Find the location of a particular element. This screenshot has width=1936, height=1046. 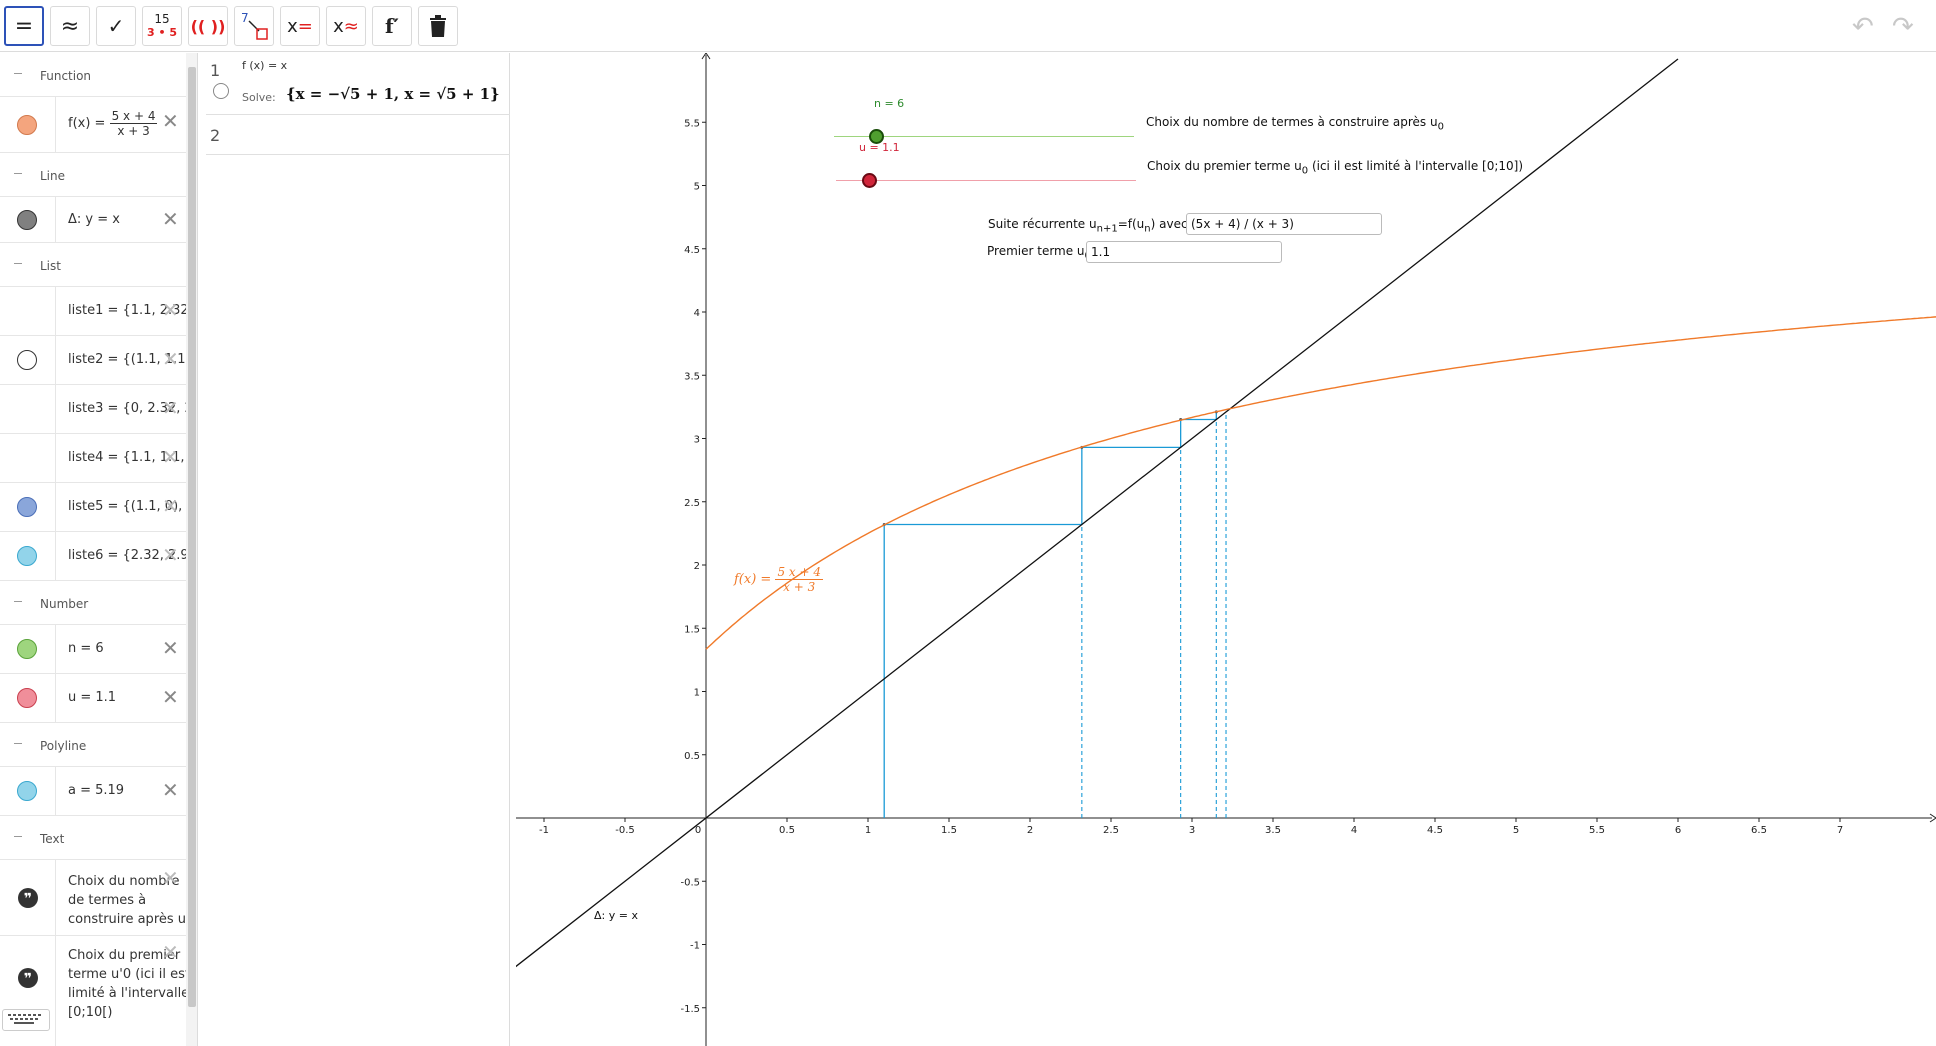

algebra-item-n: n = 6 ✕ is located at coordinates (93, 649).